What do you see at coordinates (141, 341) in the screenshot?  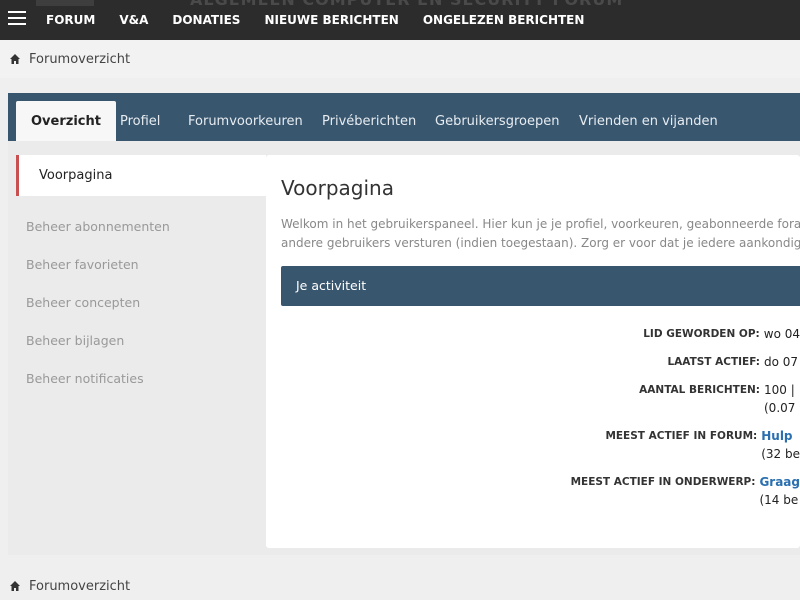 I see `sidebar-item-bijlagen: Beheer bijlagen` at bounding box center [141, 341].